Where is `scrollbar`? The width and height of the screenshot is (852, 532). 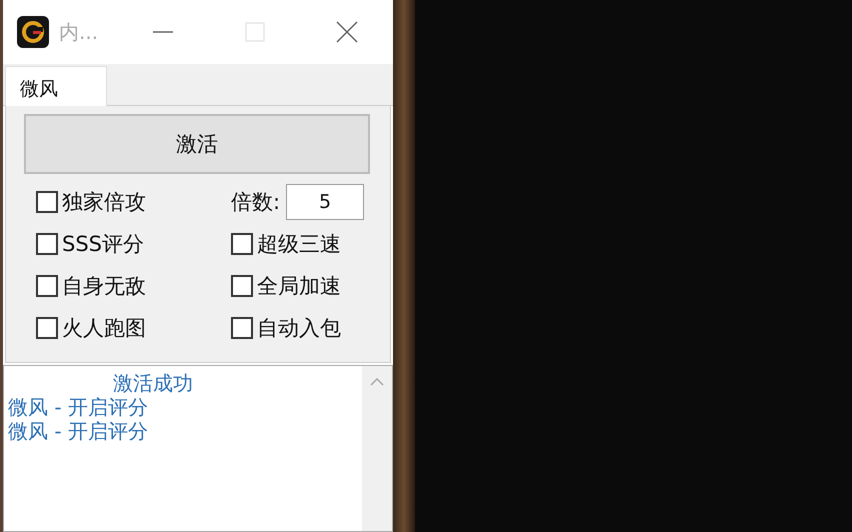
scrollbar is located at coordinates (377, 448).